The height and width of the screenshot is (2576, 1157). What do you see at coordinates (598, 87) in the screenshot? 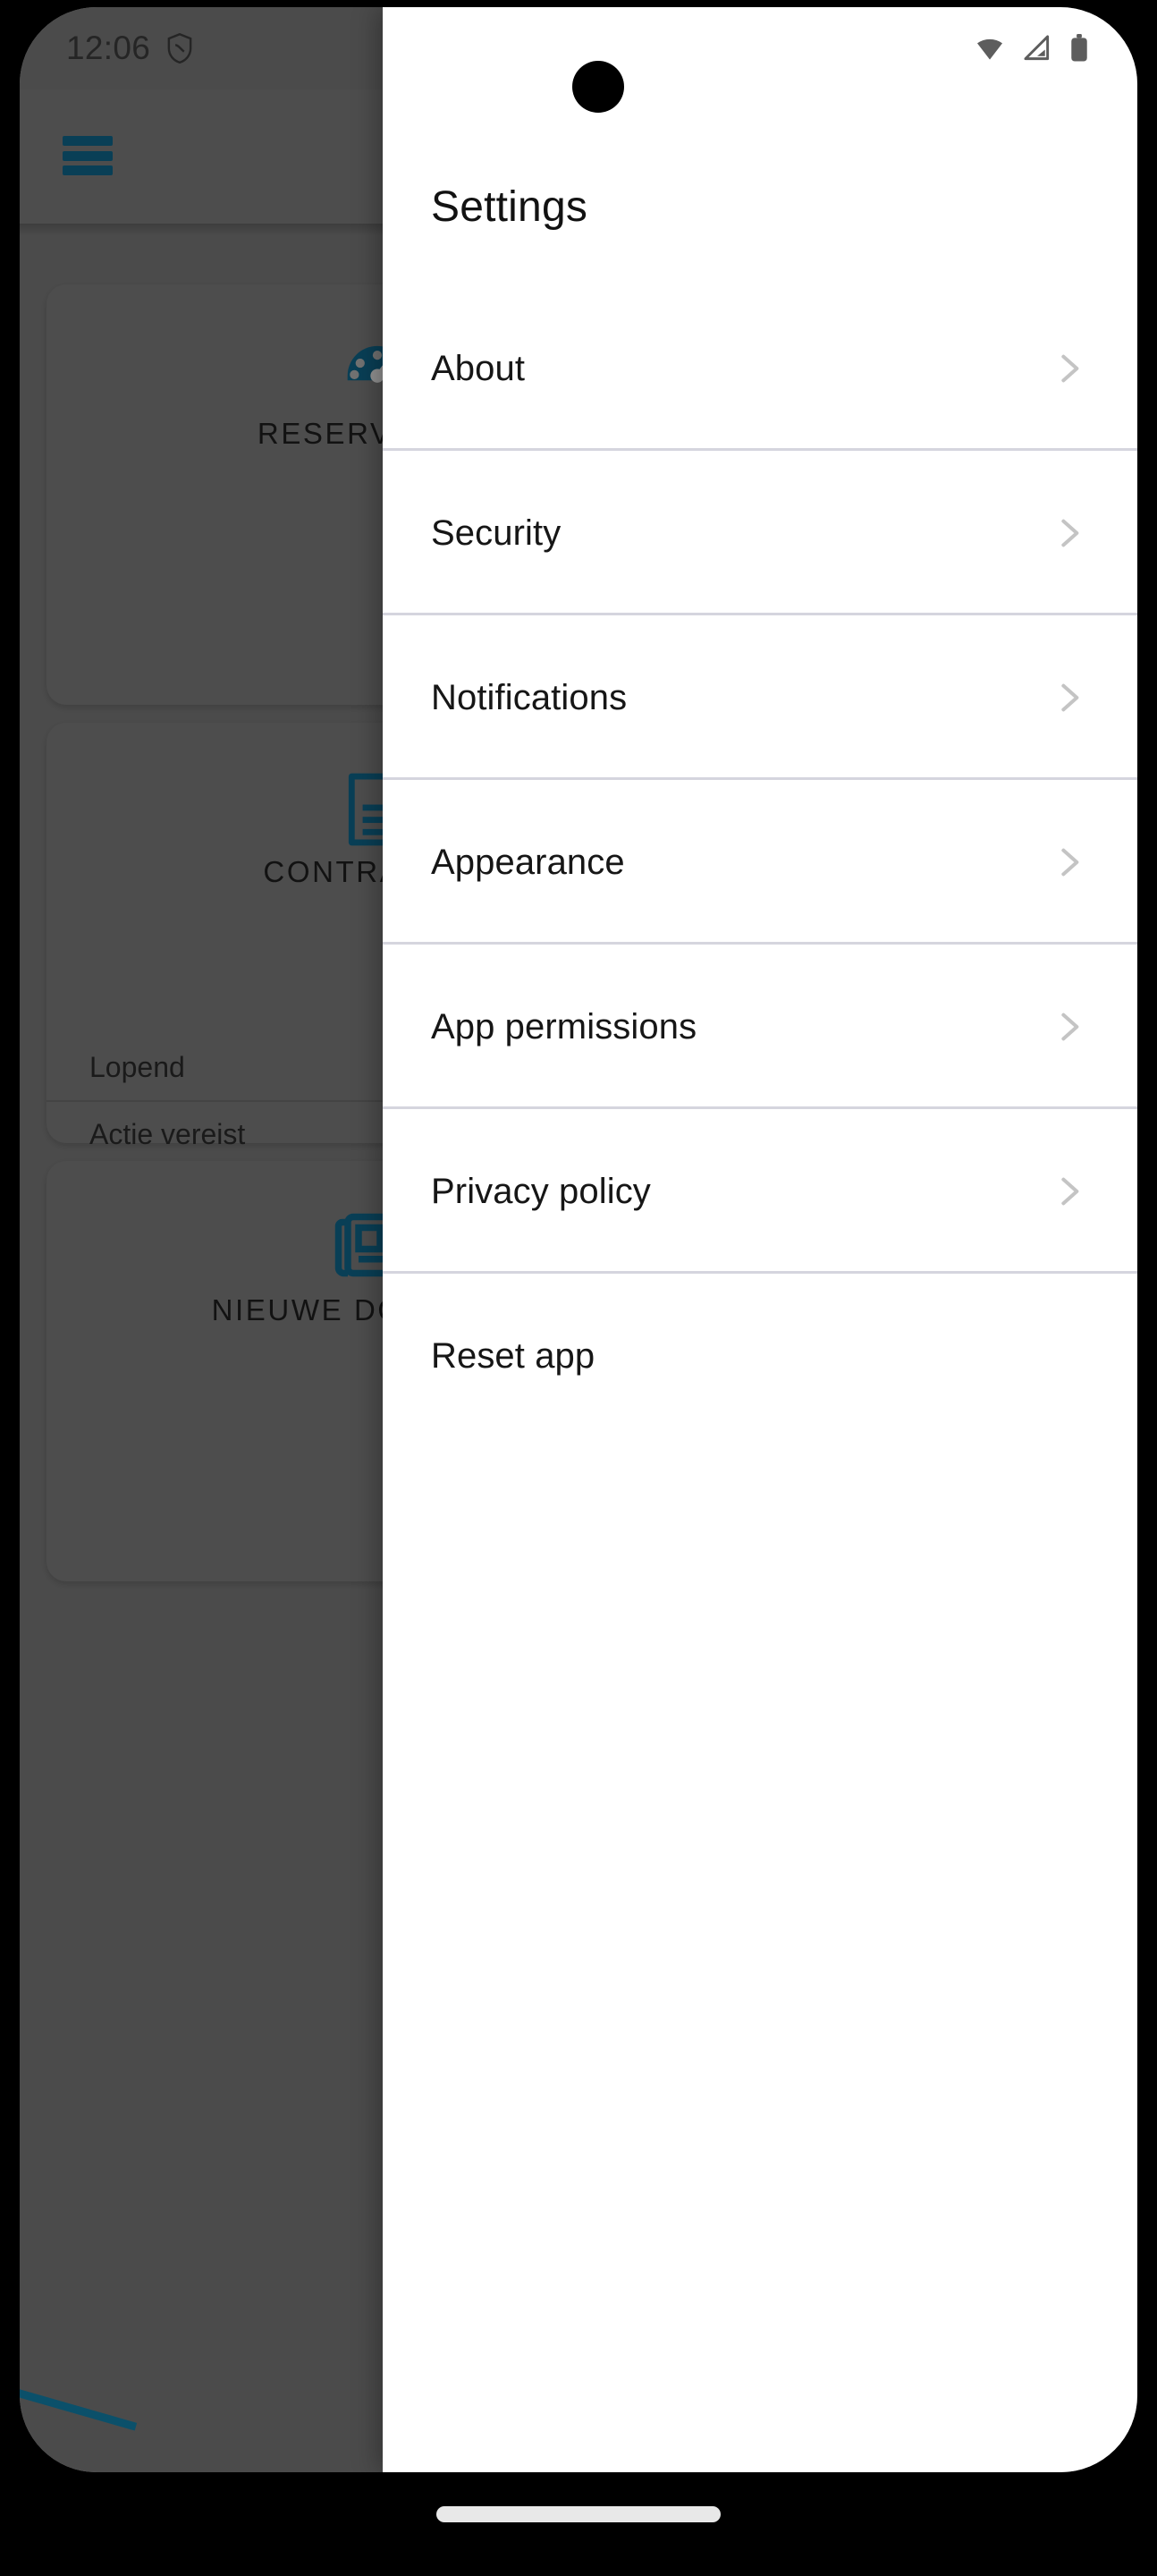
I see `camera-punch-hole` at bounding box center [598, 87].